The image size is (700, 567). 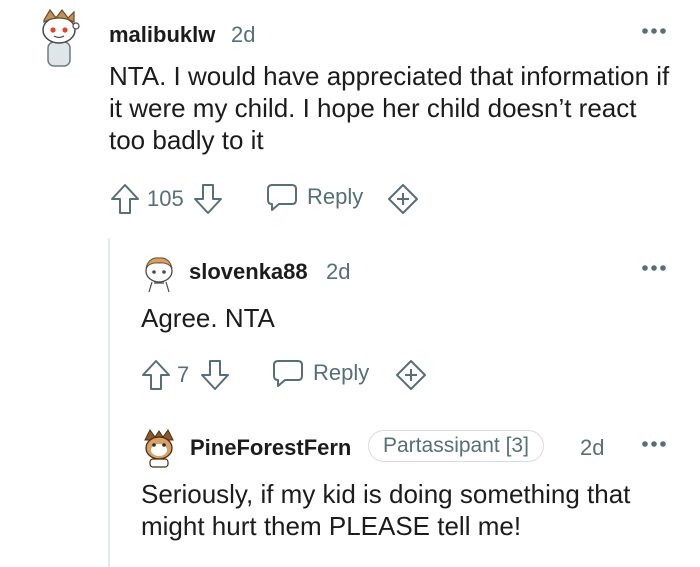 I want to click on vote-count: 7, so click(x=183, y=374).